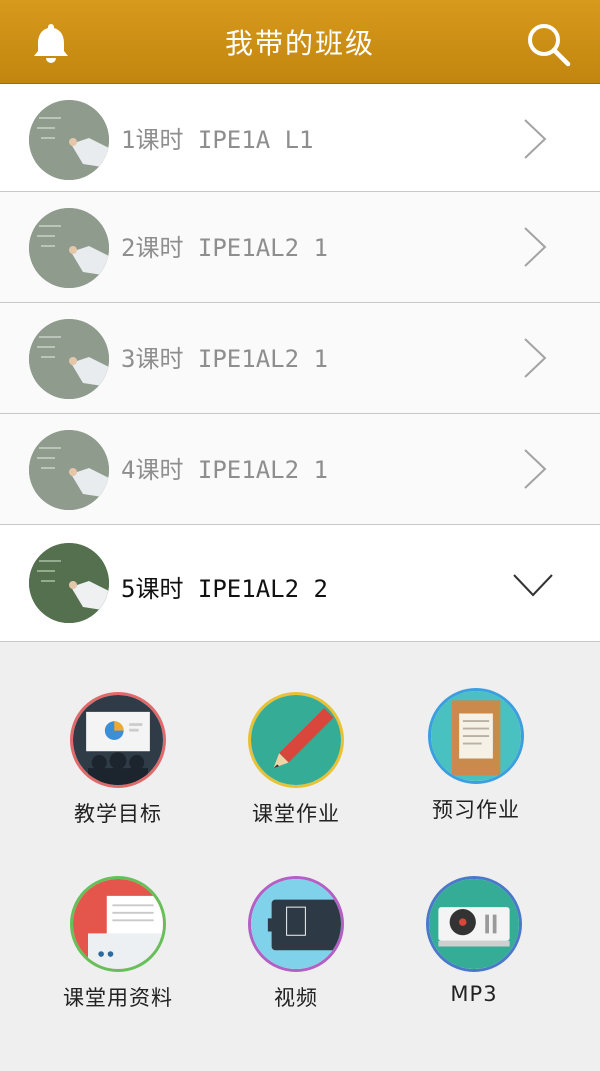 The height and width of the screenshot is (1071, 600). I want to click on app-header: 我带的班级, so click(300, 42).